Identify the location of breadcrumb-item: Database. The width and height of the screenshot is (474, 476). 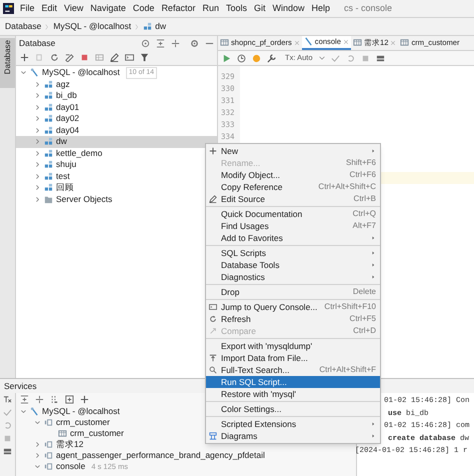
(23, 26).